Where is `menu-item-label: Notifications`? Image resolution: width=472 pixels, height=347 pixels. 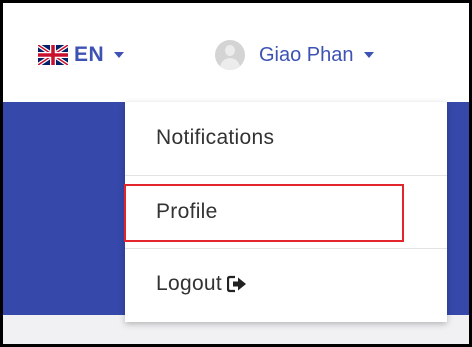 menu-item-label: Notifications is located at coordinates (215, 137).